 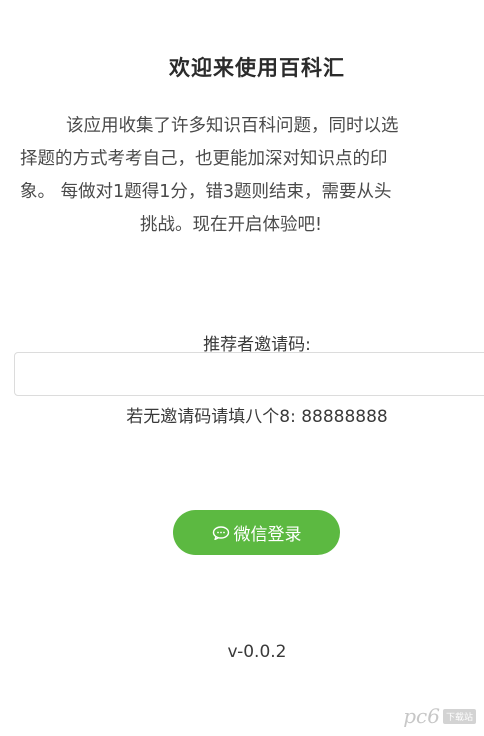 What do you see at coordinates (257, 417) in the screenshot?
I see `invite-code-hint: 若无邀请码请填八个8: 88888888` at bounding box center [257, 417].